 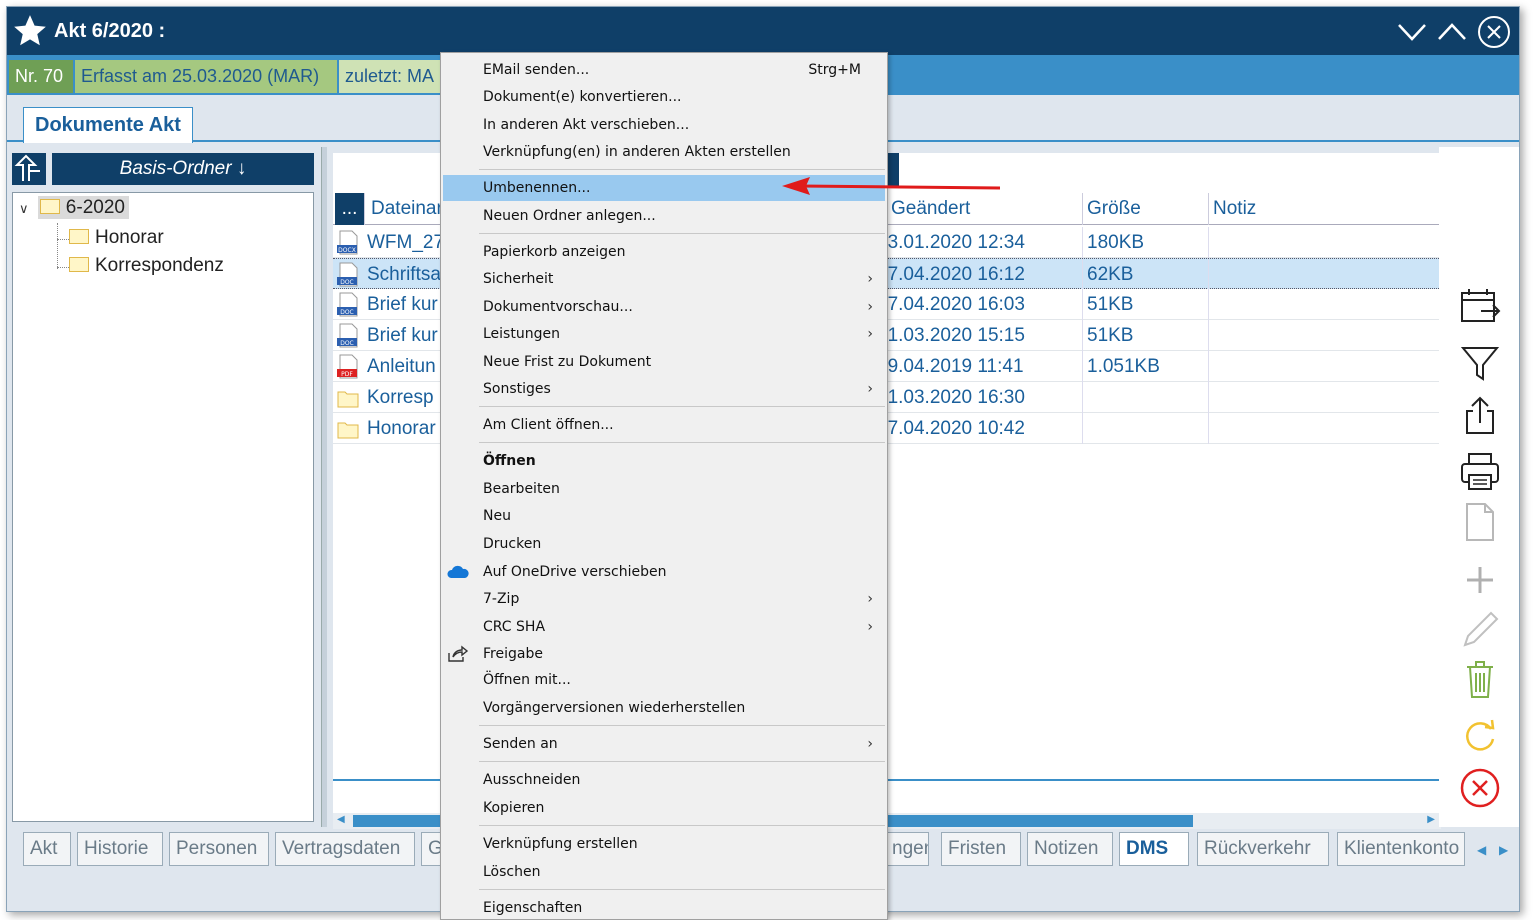 What do you see at coordinates (518, 279) in the screenshot?
I see `menu-item-label: Sicherheit` at bounding box center [518, 279].